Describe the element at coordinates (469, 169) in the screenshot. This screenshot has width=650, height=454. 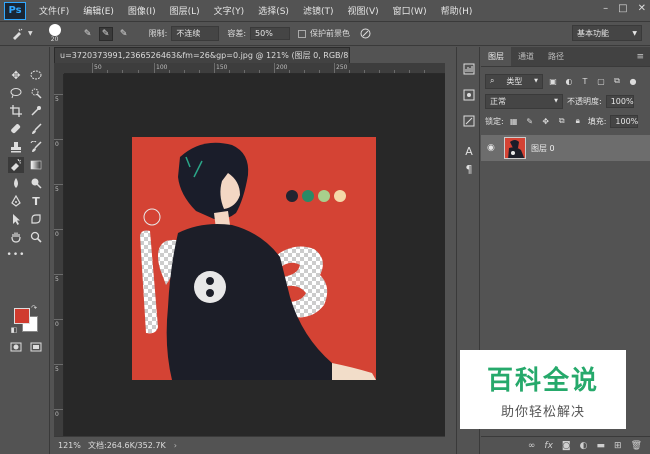
I see `paragraph-icon: ¶` at that location.